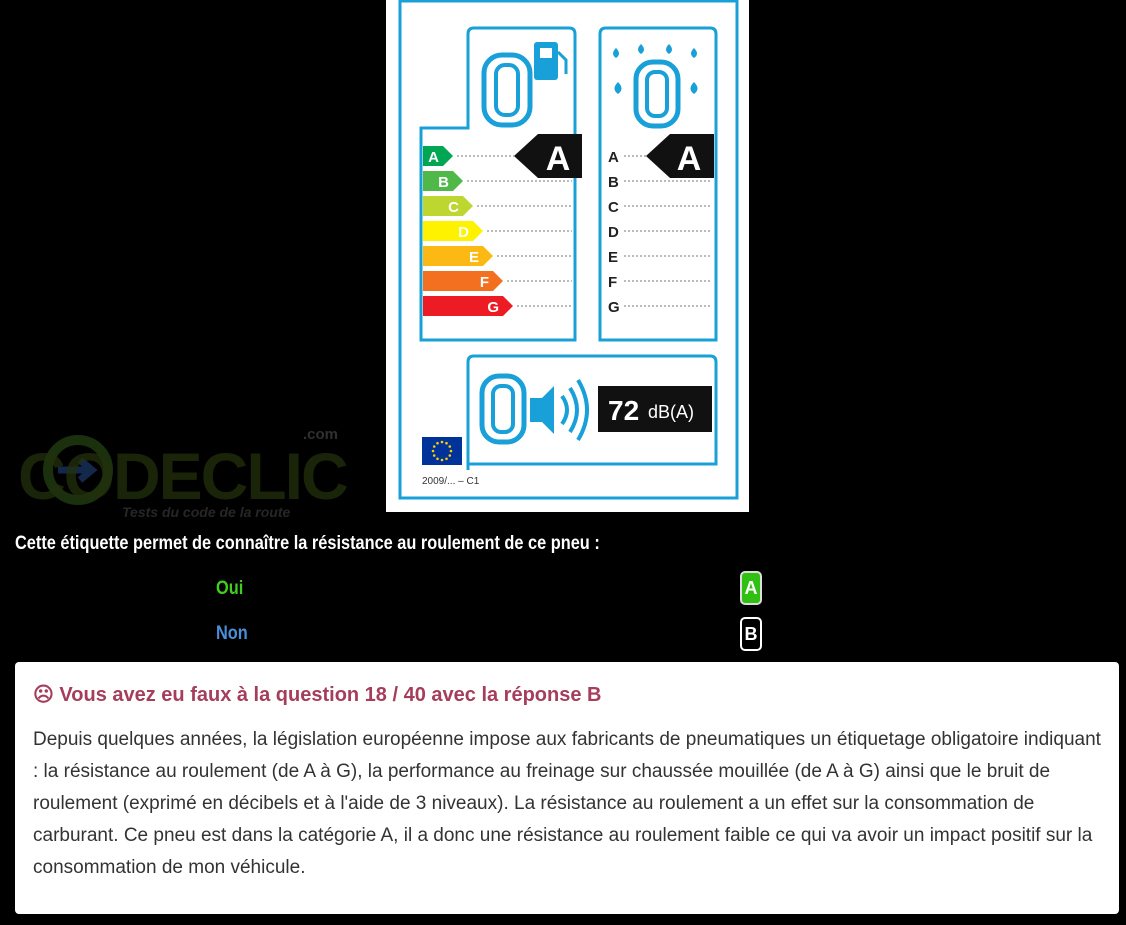 The width and height of the screenshot is (1126, 925). Describe the element at coordinates (612, 282) in the screenshot. I see `wet-grade-letter: F` at that location.